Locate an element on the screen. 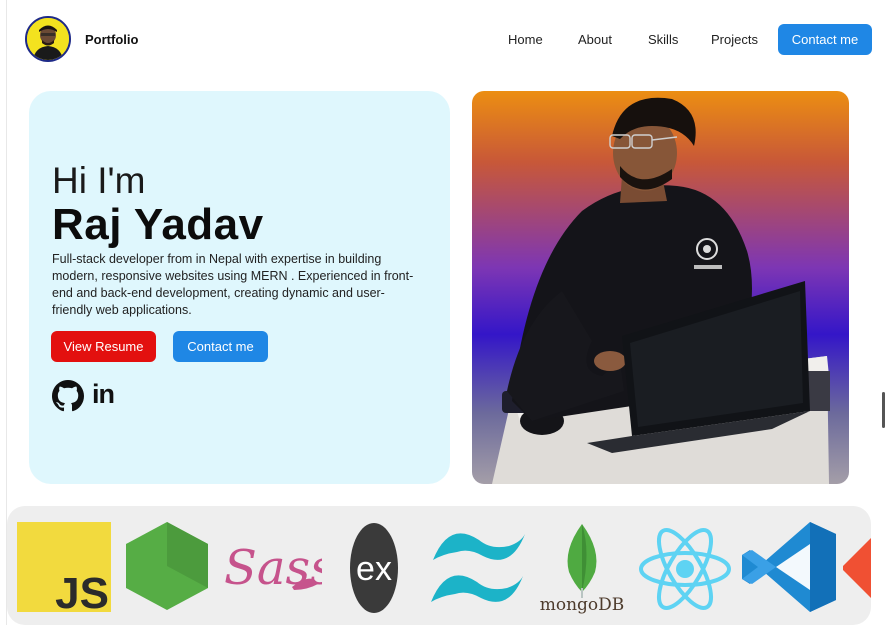 The width and height of the screenshot is (887, 625). react-logo is located at coordinates (685, 571).